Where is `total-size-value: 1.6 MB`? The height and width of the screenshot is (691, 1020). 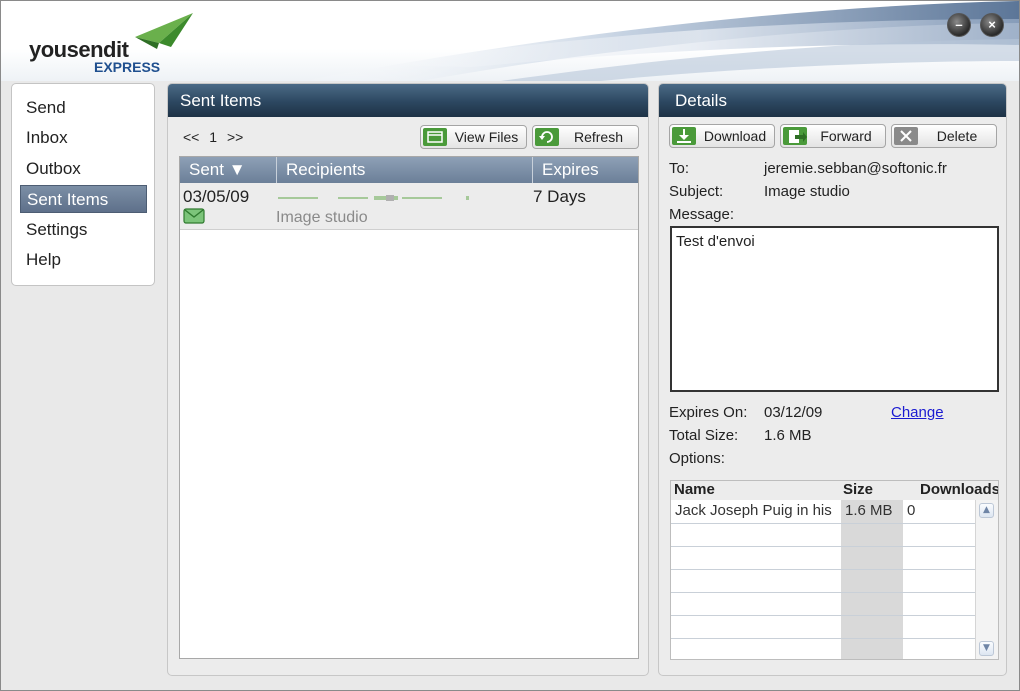 total-size-value: 1.6 MB is located at coordinates (788, 435).